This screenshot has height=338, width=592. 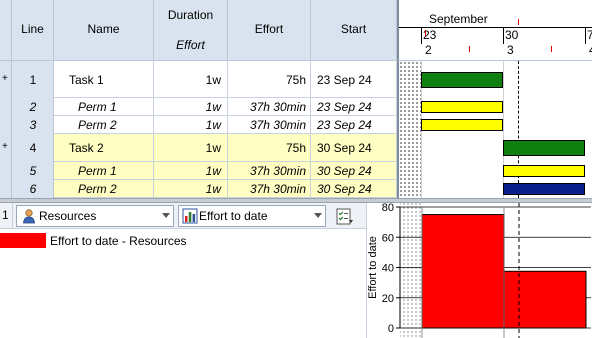 I want to click on task-start: 23 Sep 24, so click(x=344, y=80).